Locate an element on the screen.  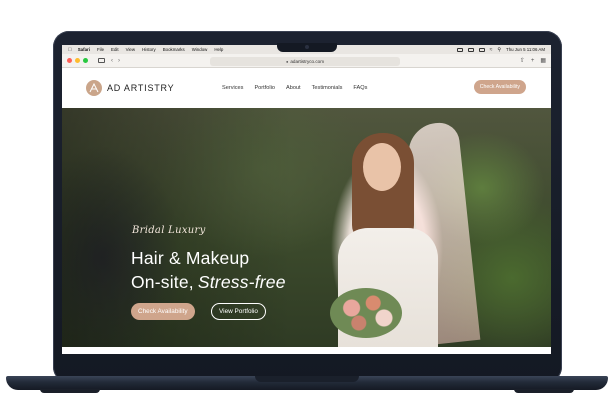
hero-image-bouquet is located at coordinates (366, 313).